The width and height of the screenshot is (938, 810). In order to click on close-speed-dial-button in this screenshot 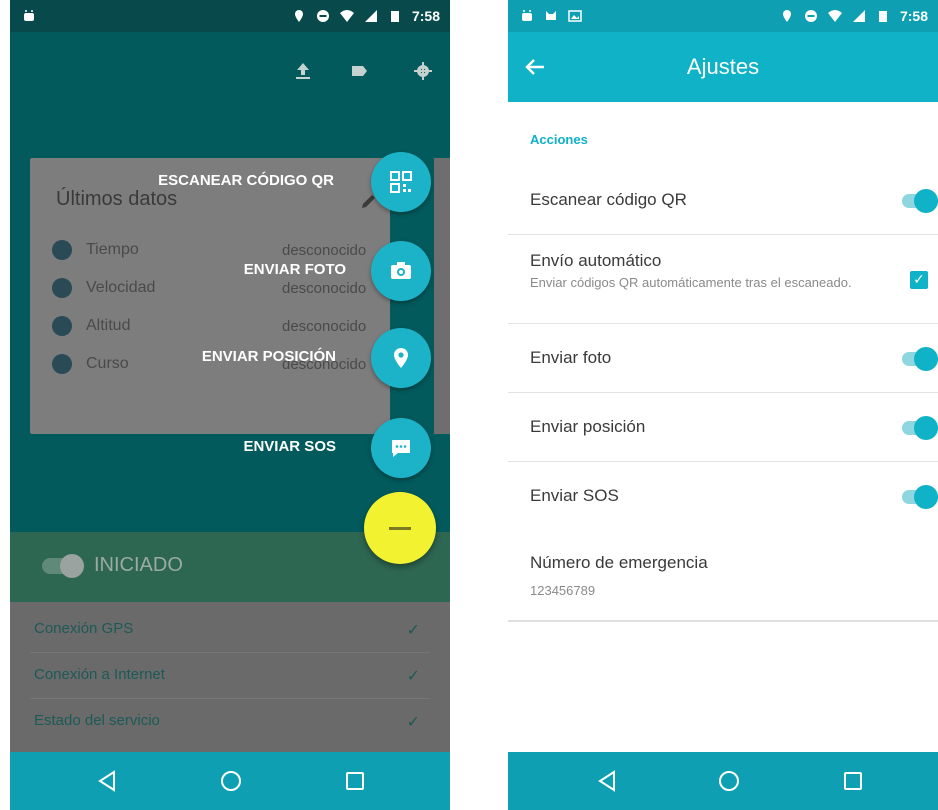, I will do `click(400, 528)`.